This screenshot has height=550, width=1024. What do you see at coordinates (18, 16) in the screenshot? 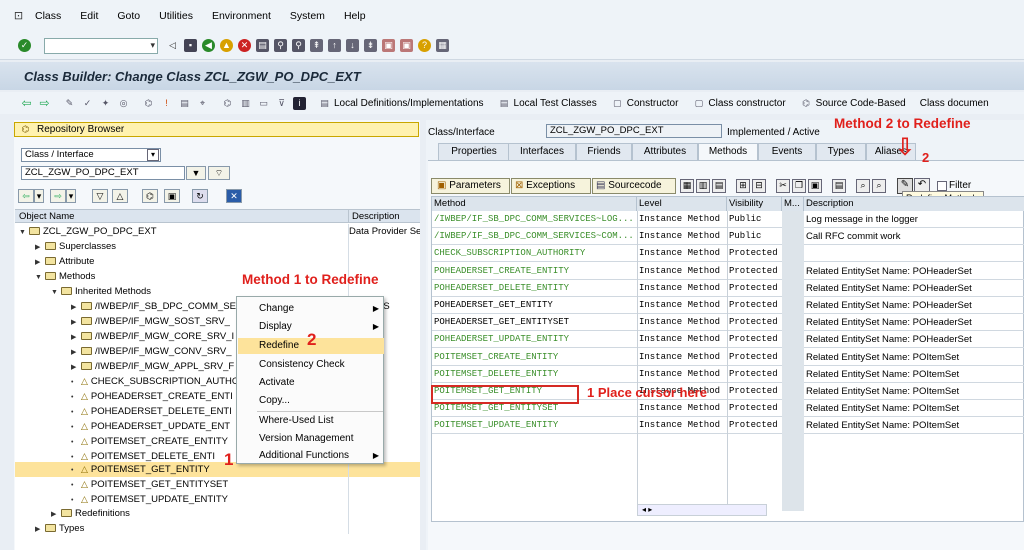
I see `sap-menu-icon: ⊡` at bounding box center [18, 16].